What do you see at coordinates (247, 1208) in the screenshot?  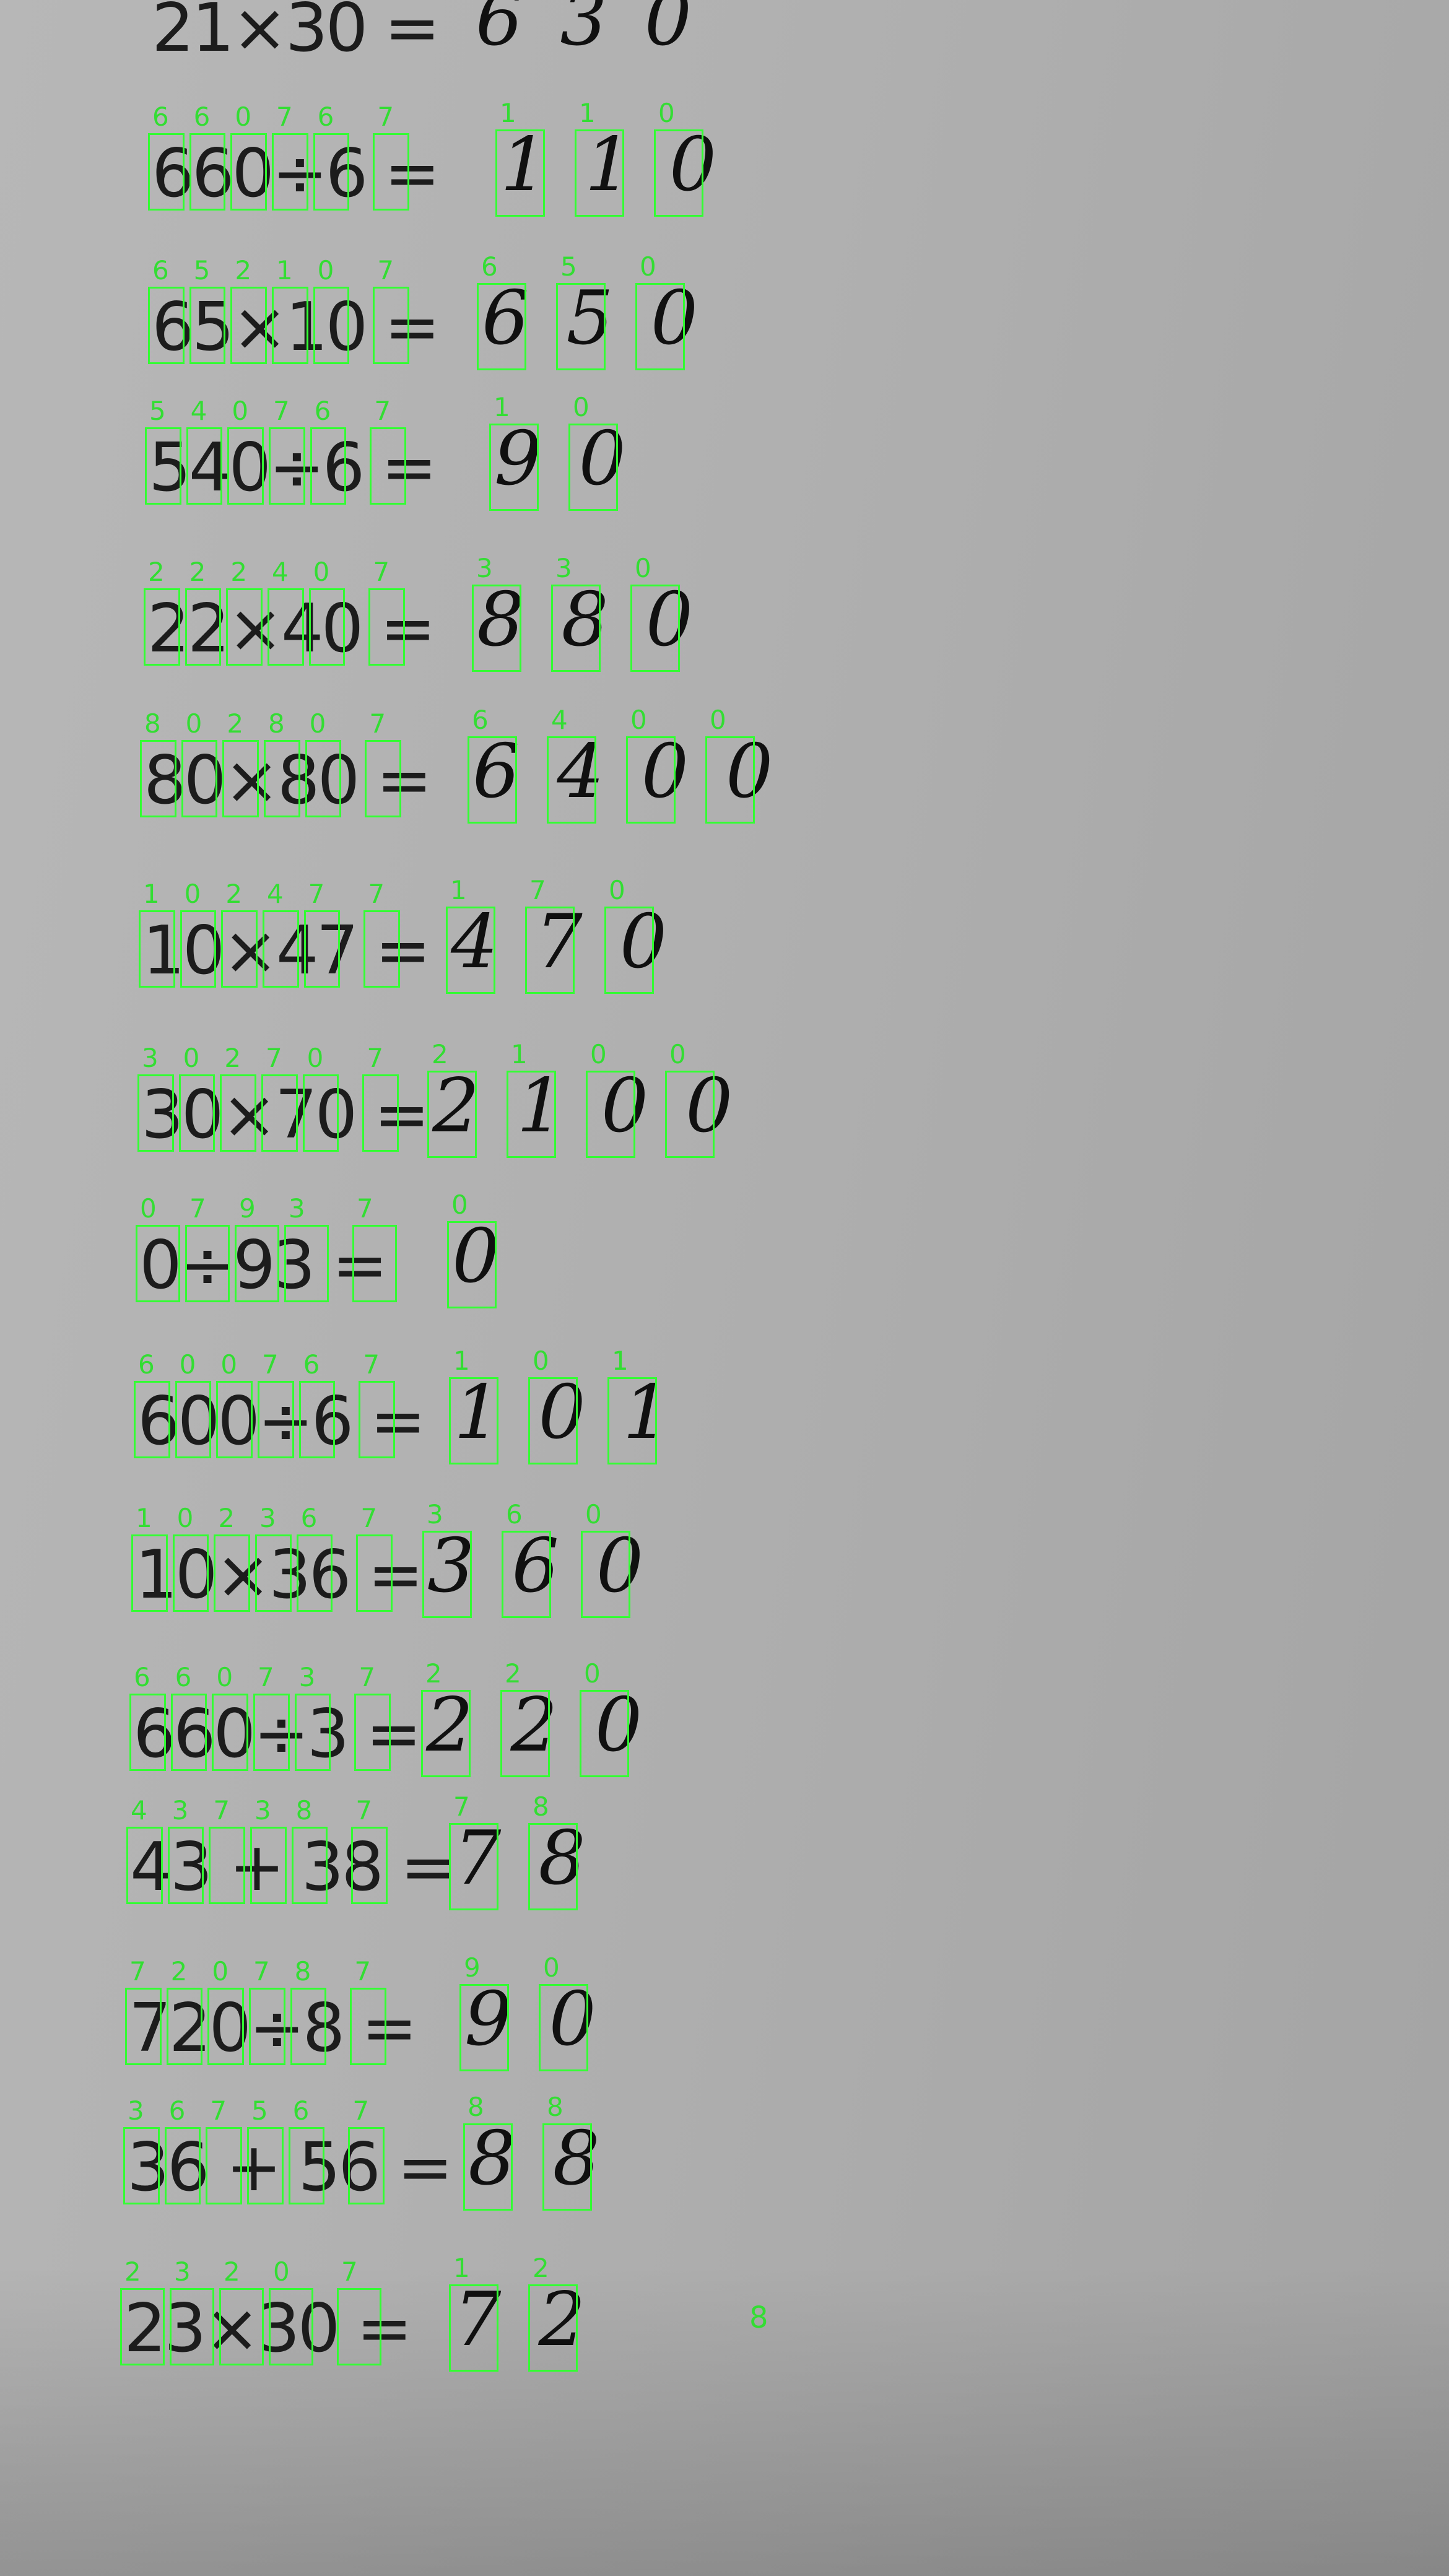 I see `char-tag: 9` at bounding box center [247, 1208].